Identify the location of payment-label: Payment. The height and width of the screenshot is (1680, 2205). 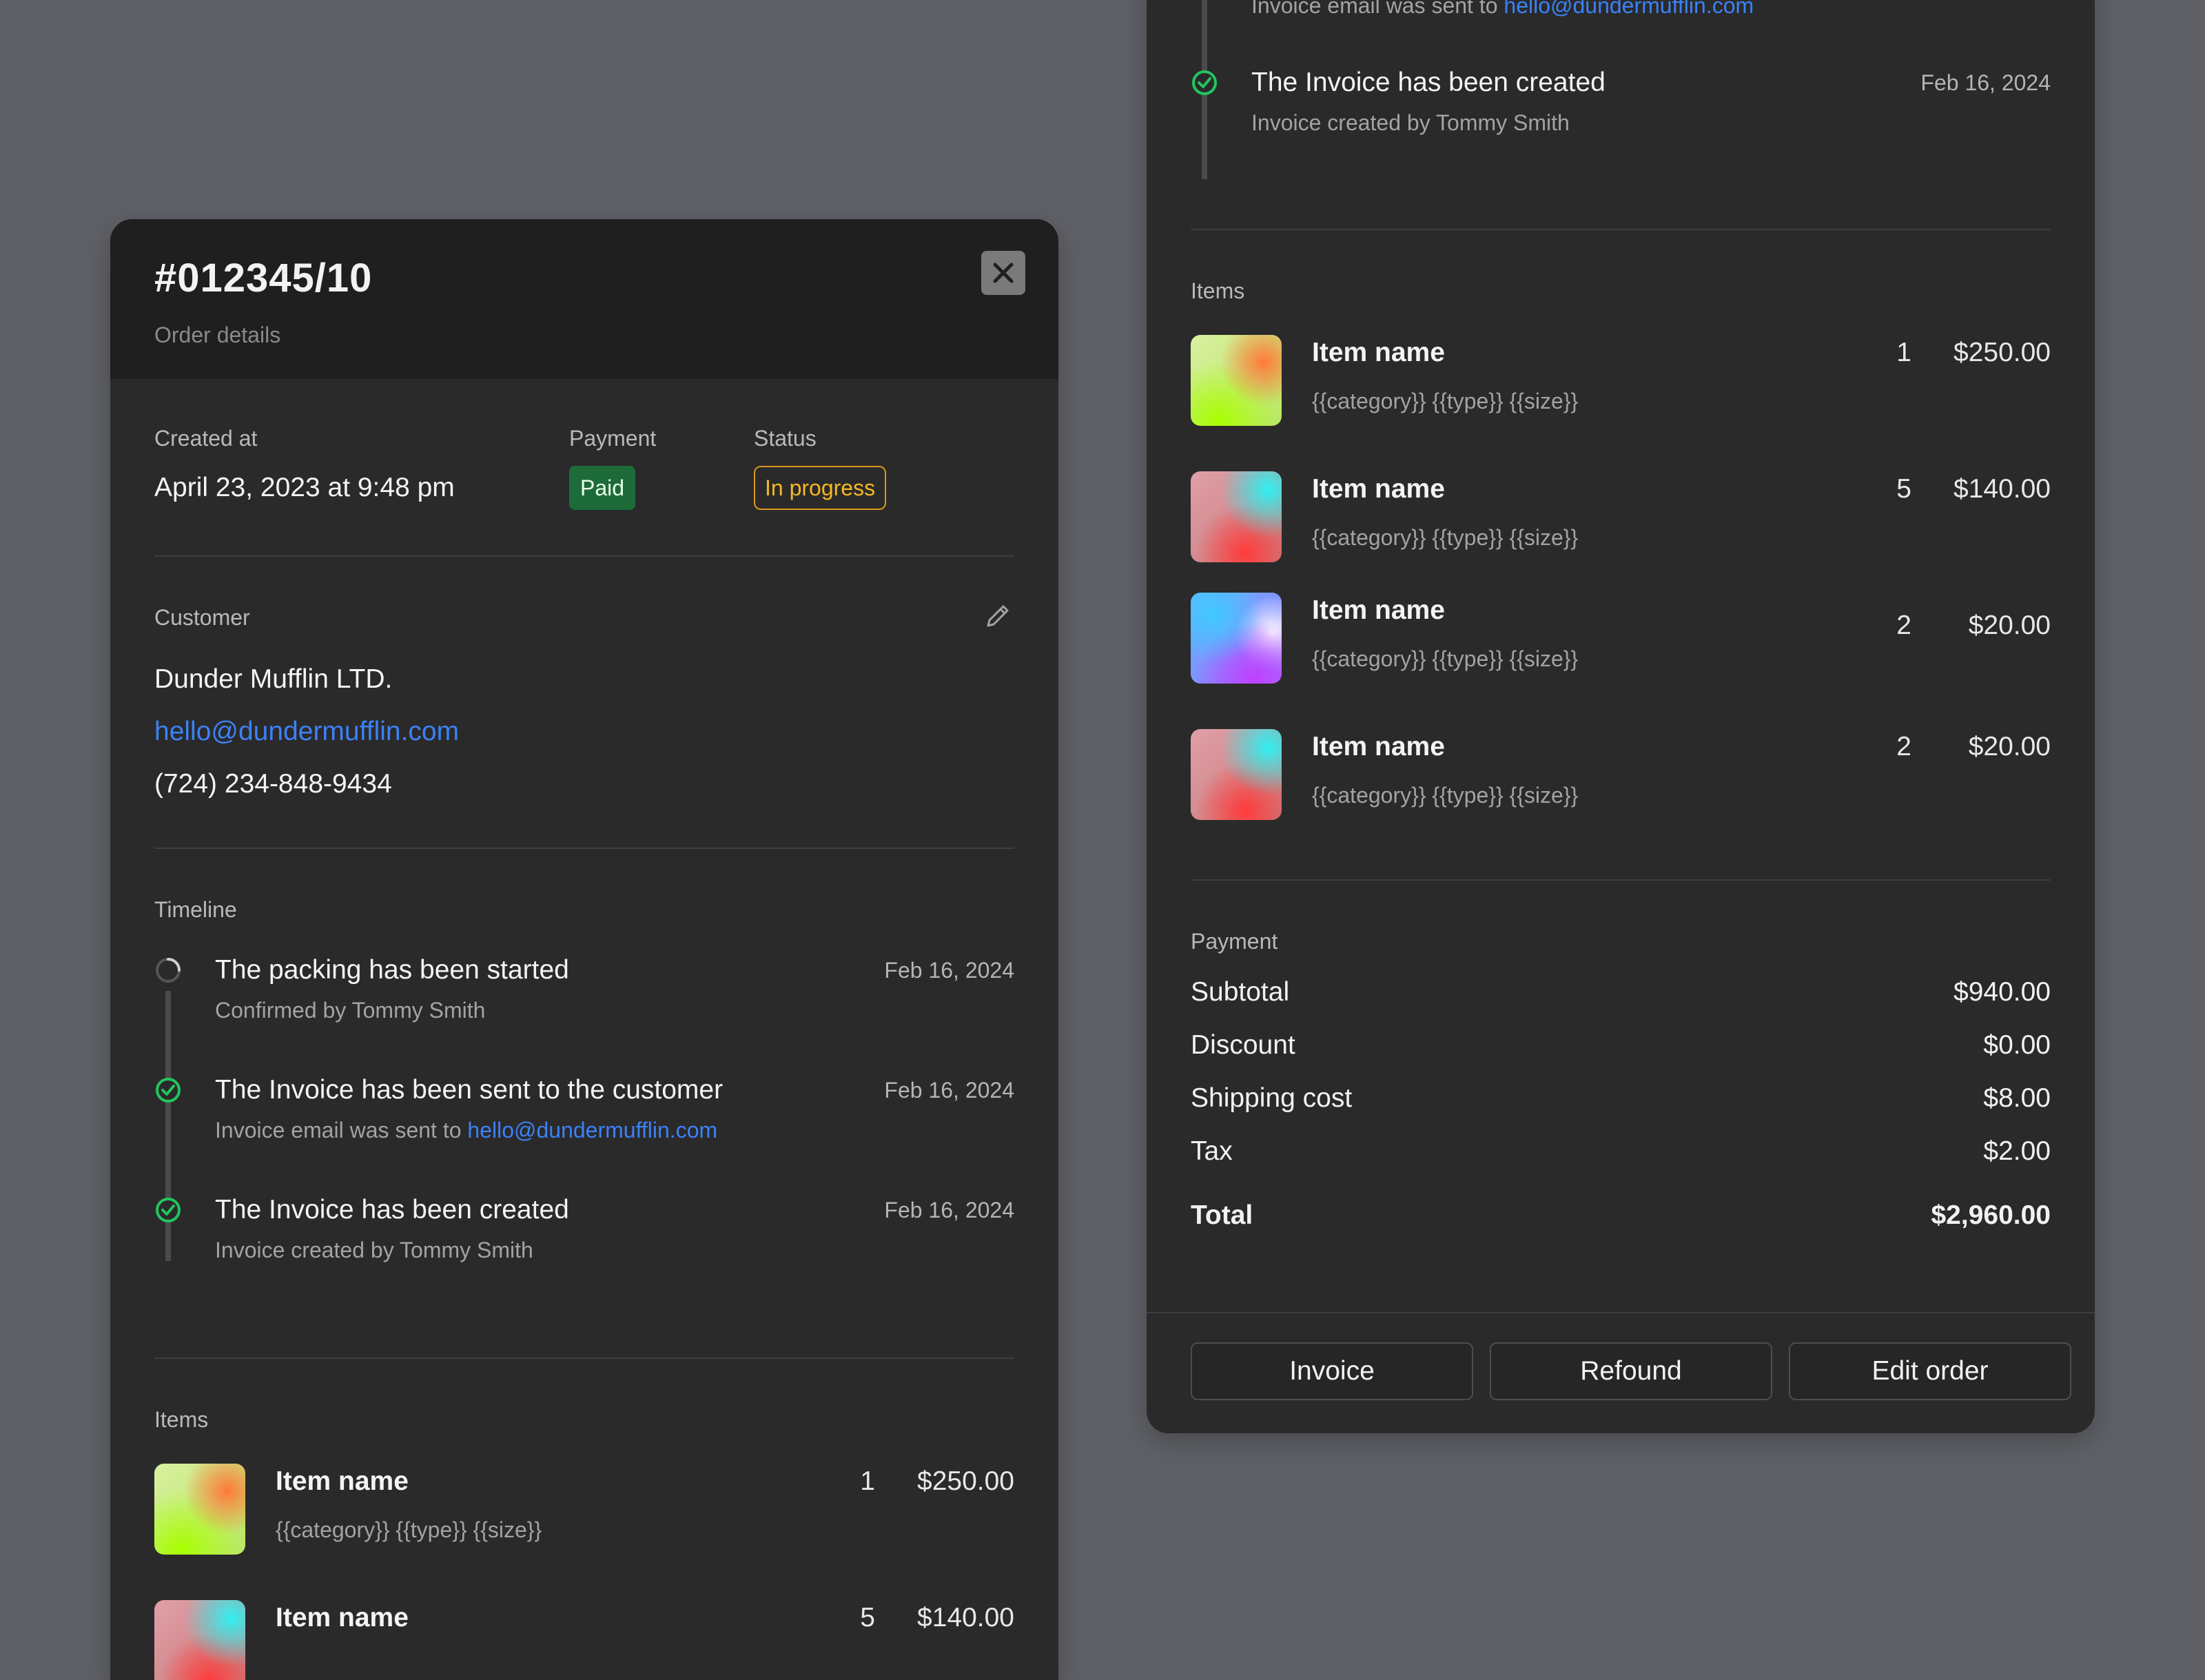
(613, 438).